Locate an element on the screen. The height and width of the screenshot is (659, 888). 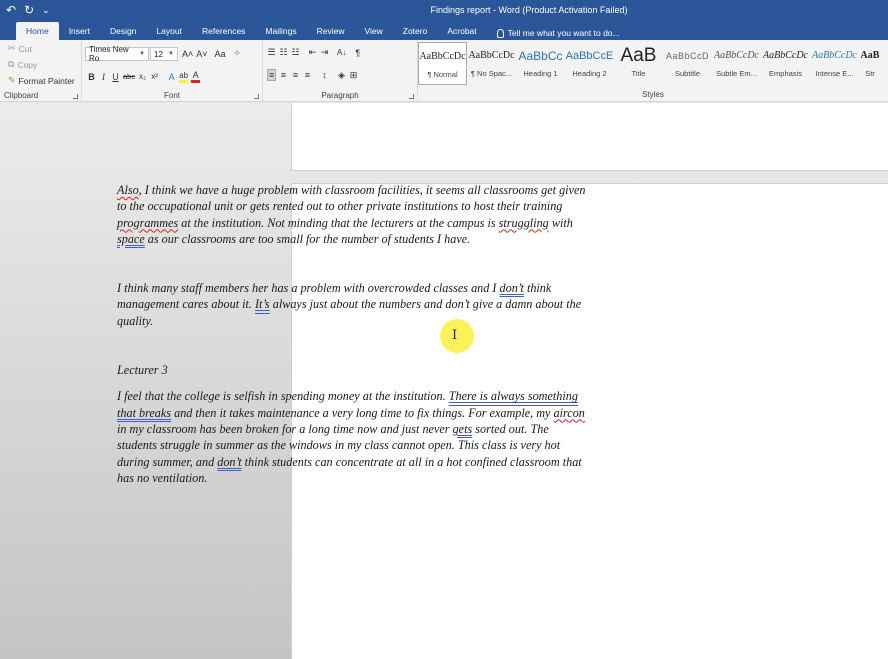
cut-button: ✂ Cut is located at coordinates (20, 48).